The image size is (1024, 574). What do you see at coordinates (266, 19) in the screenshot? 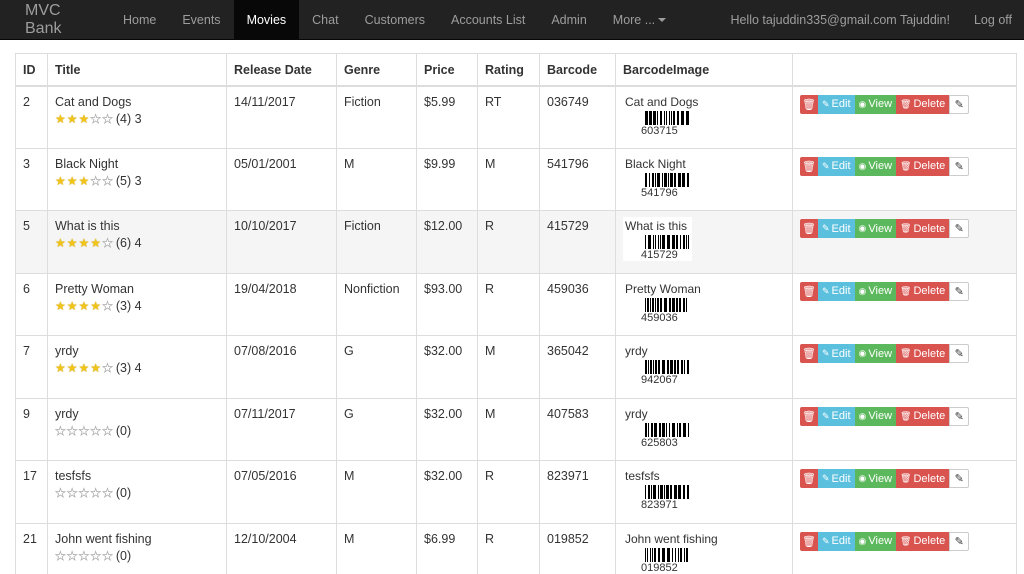
I see `nav-movies: Movies` at bounding box center [266, 19].